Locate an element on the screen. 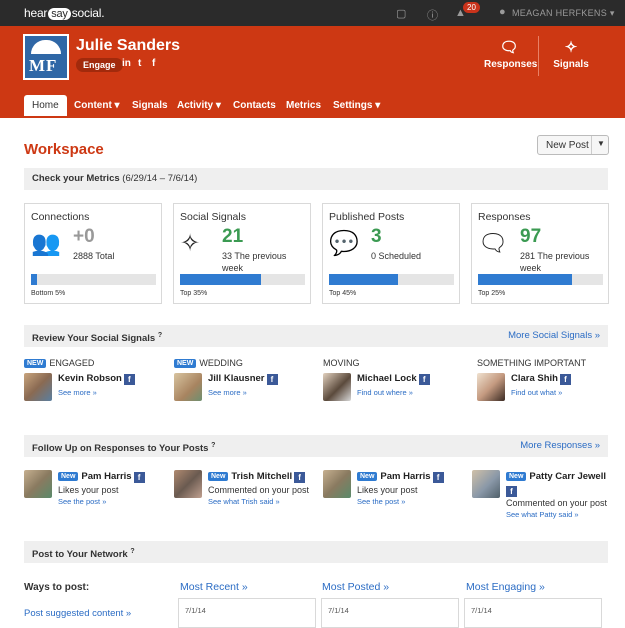  user-menu: MEAGAN HERFKENS ▾ is located at coordinates (563, 13).